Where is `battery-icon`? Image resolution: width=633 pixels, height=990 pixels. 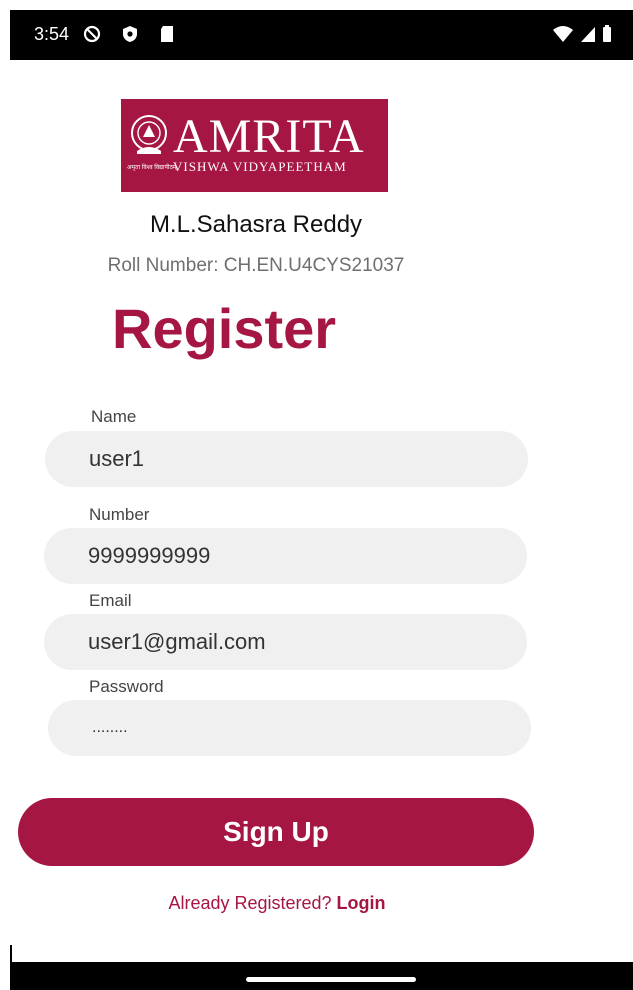 battery-icon is located at coordinates (607, 36).